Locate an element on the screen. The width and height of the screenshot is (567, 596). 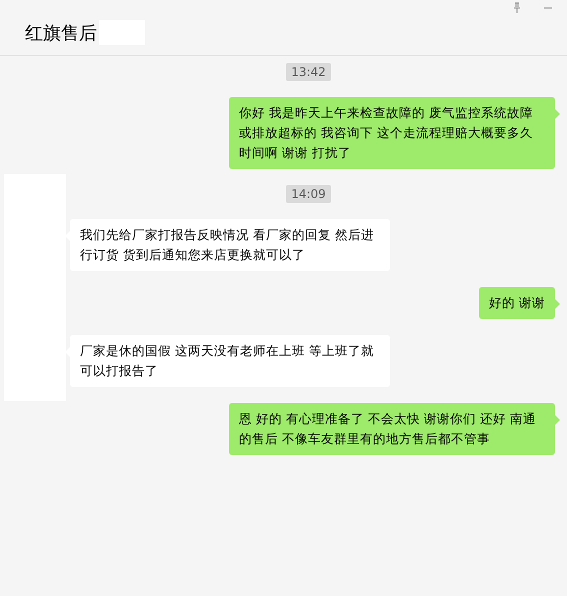
timestamp: 13:42 is located at coordinates (308, 72).